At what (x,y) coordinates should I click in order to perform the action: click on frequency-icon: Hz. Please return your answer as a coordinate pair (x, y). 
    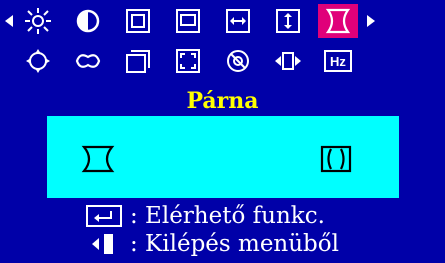
    Looking at the image, I should click on (338, 61).